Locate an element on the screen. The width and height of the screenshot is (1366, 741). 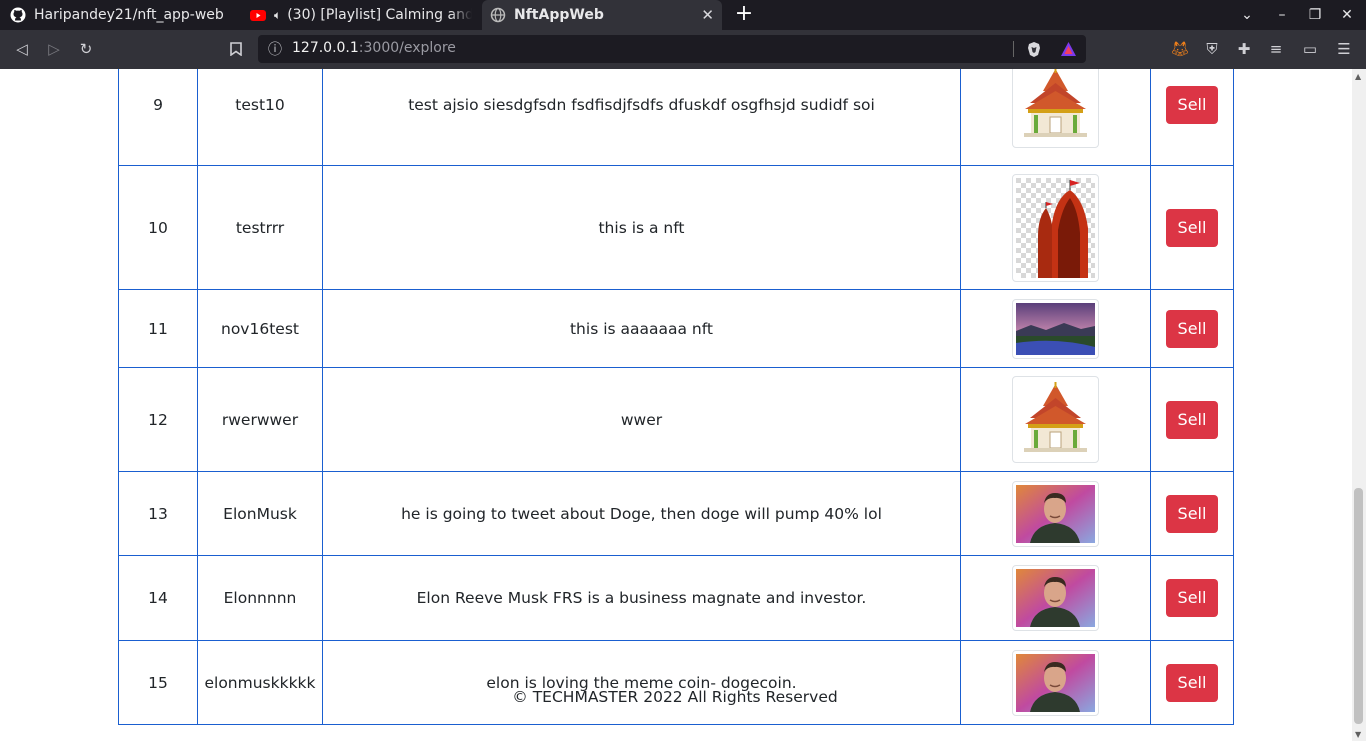
tab-label: Haripandey21/nft_app-web is located at coordinates (129, 15).